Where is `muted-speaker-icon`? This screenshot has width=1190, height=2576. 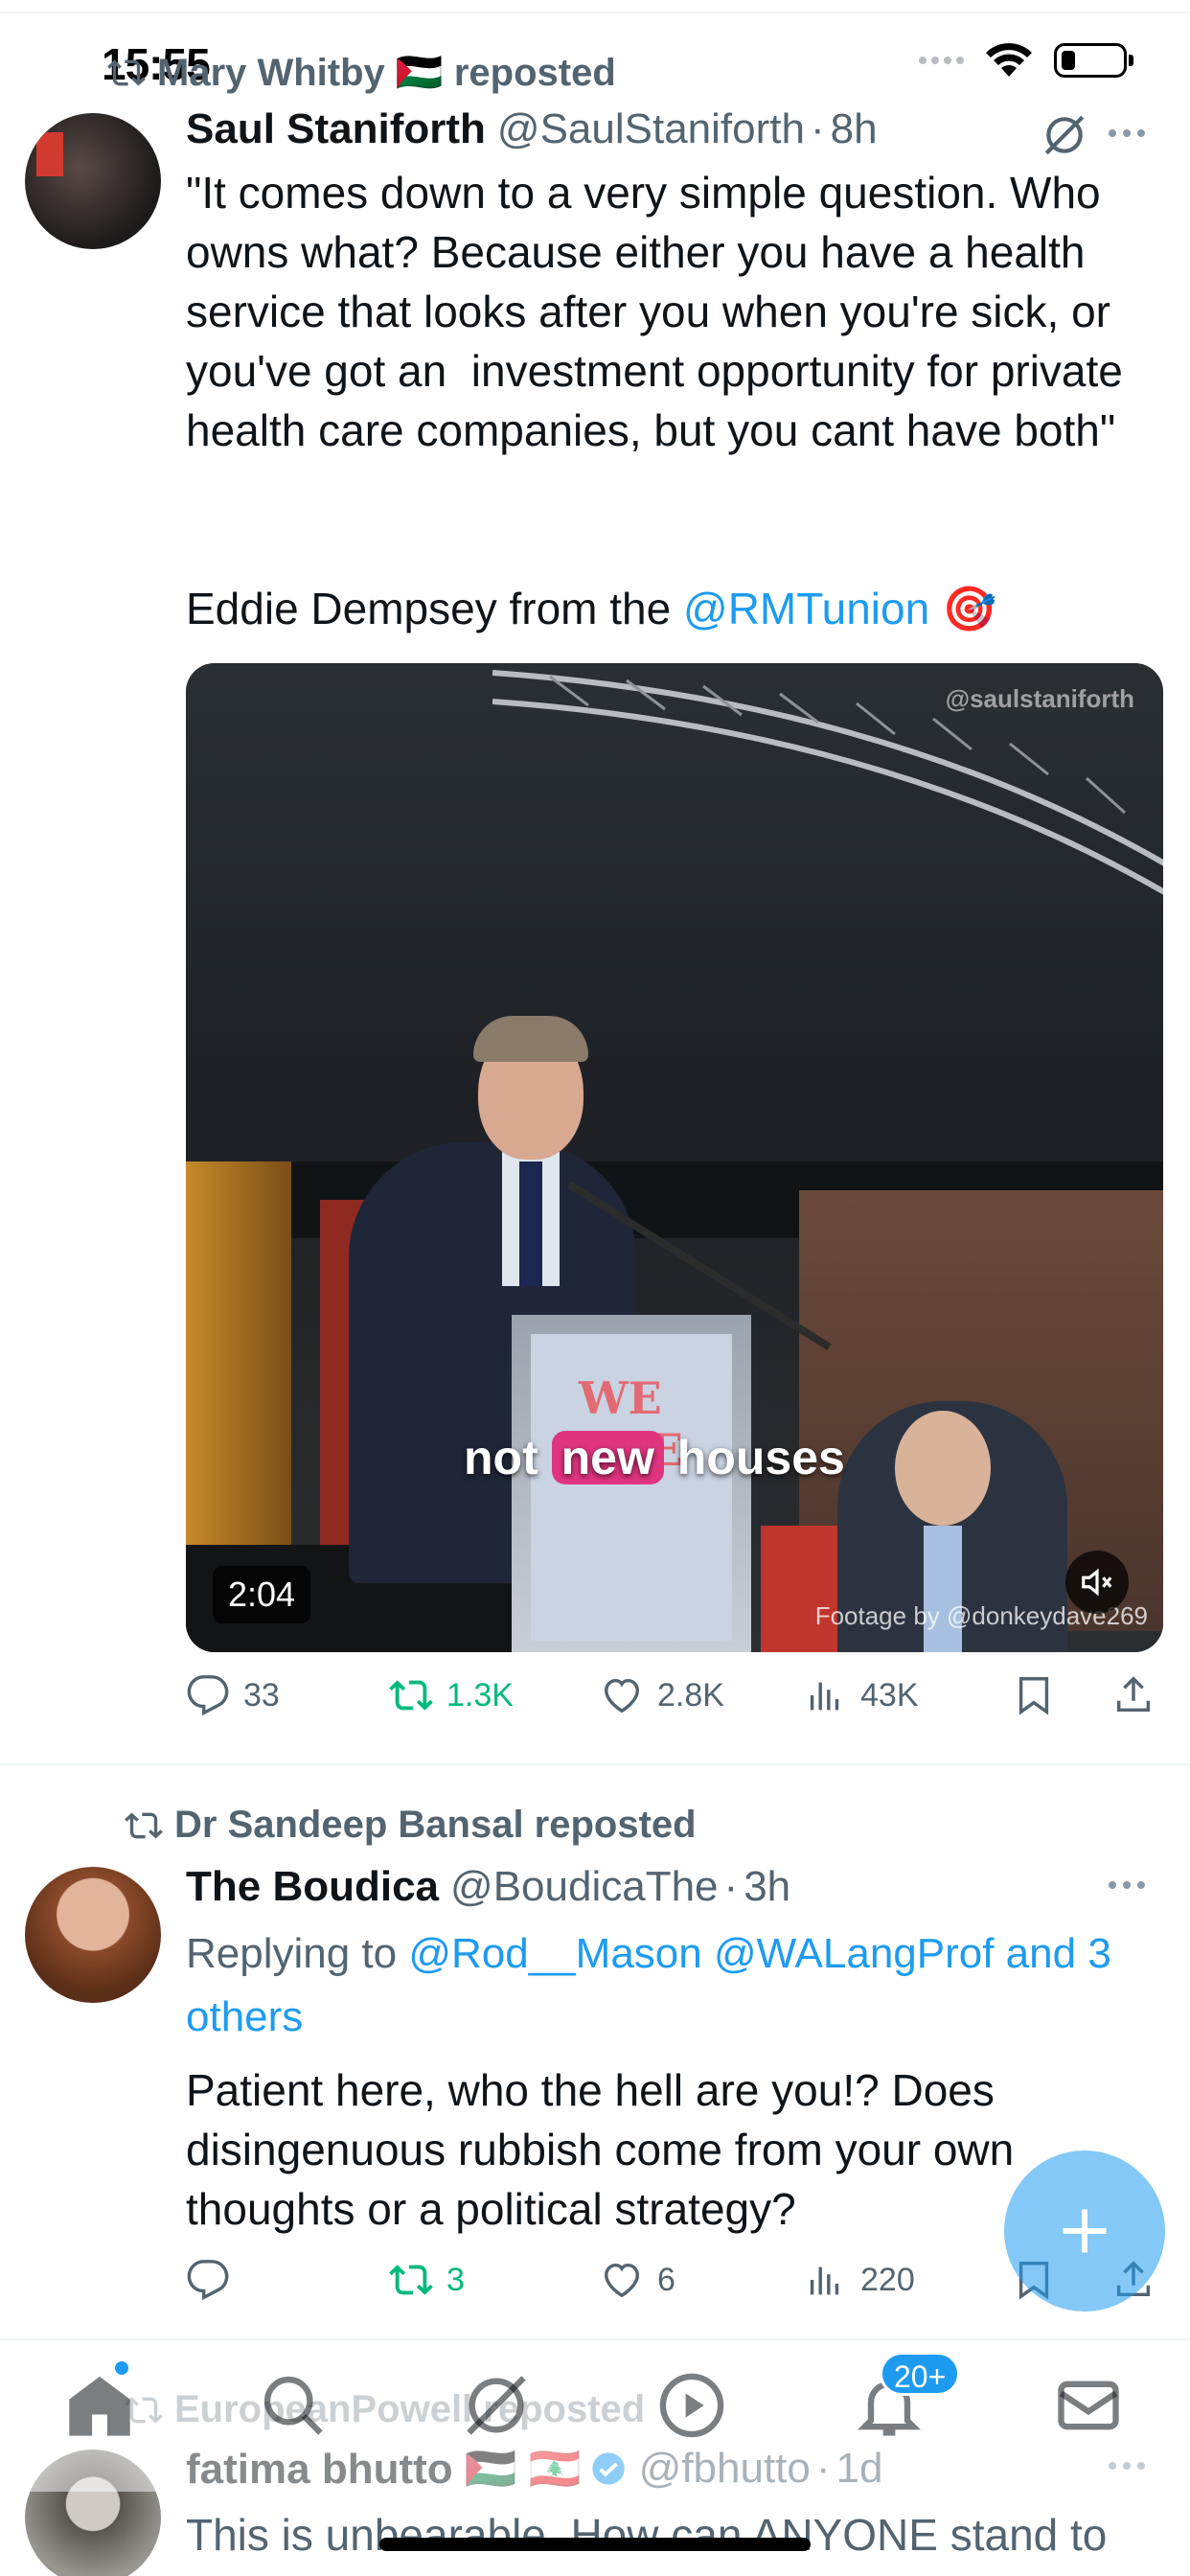
muted-speaker-icon is located at coordinates (1097, 1582).